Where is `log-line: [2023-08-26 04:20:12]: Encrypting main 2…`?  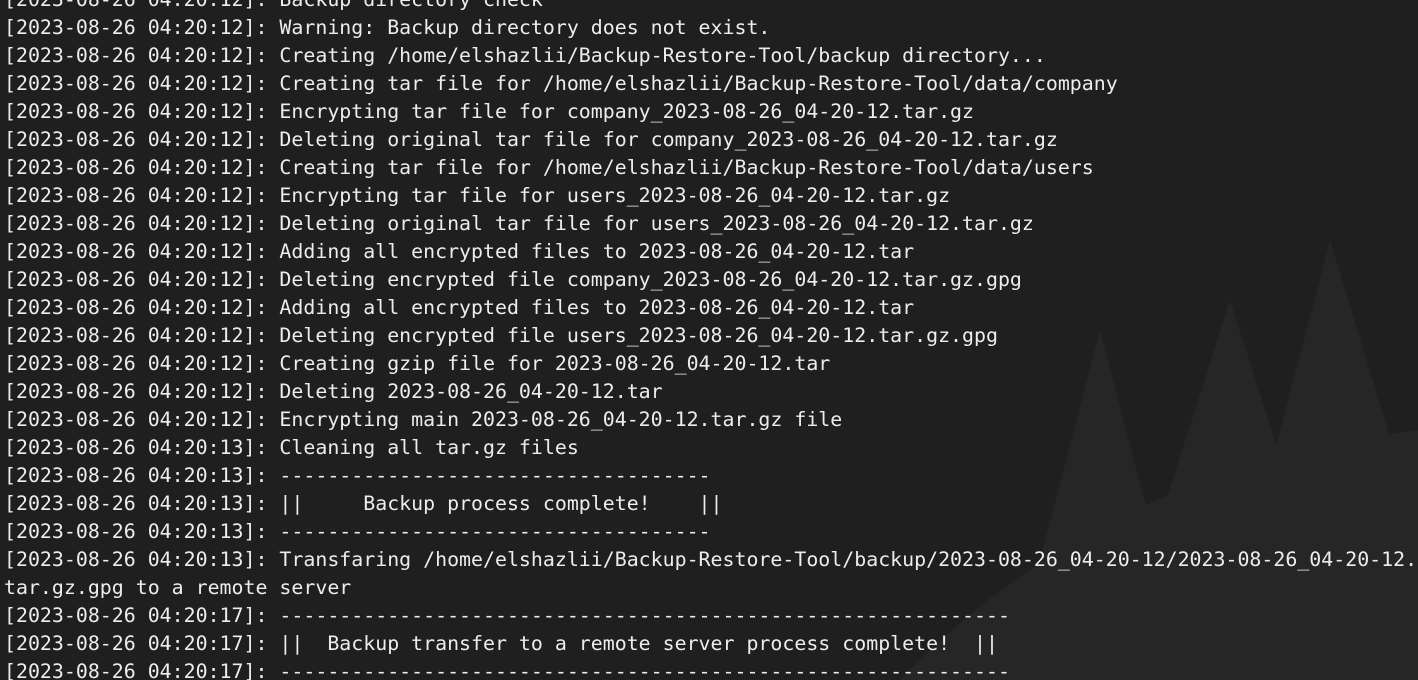
log-line: [2023-08-26 04:20:12]: Encrypting main 2… is located at coordinates (423, 419).